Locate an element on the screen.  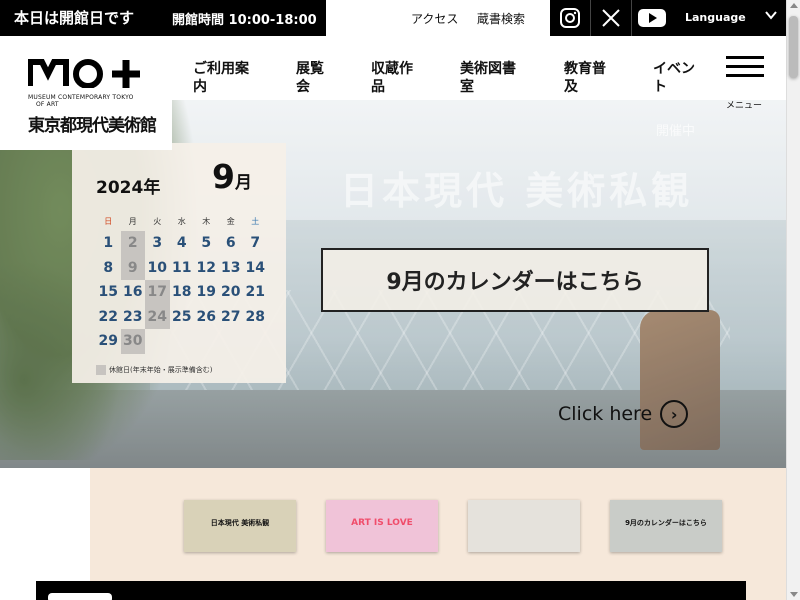
weekday-label: 木 is located at coordinates (206, 221).